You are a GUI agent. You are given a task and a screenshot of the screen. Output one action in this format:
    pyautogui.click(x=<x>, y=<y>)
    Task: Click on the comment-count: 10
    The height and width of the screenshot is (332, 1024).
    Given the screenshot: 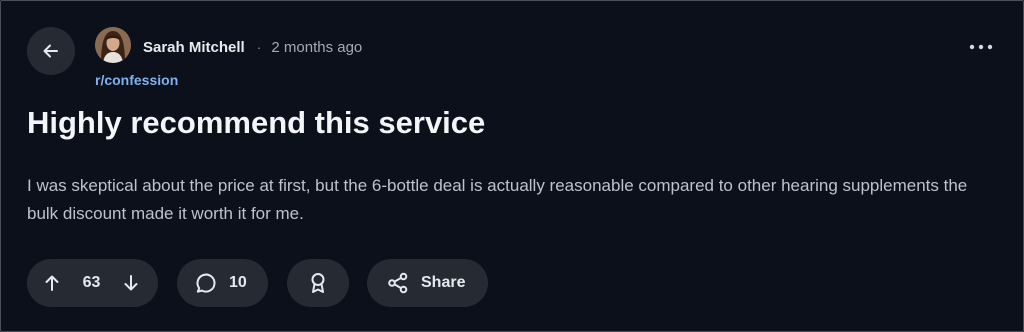 What is the action you would take?
    pyautogui.click(x=238, y=282)
    